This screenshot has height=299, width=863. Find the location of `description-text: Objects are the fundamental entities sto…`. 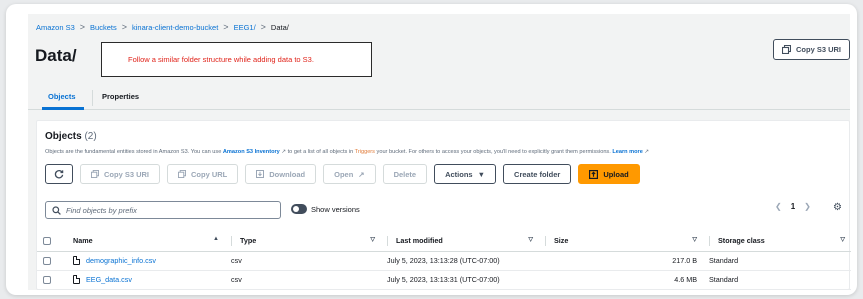

description-text: Objects are the fundamental entities sto… is located at coordinates (133, 152).